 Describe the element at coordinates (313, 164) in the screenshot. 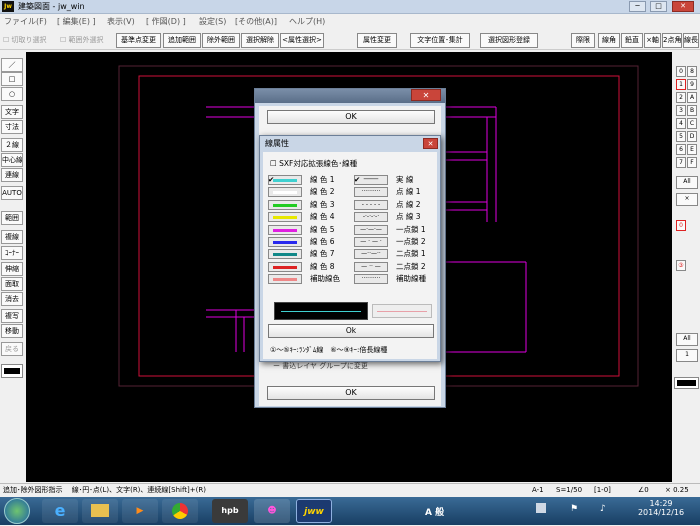

I see `sxf-checkbox: ☐ SXF対応拡張線色･線種` at that location.